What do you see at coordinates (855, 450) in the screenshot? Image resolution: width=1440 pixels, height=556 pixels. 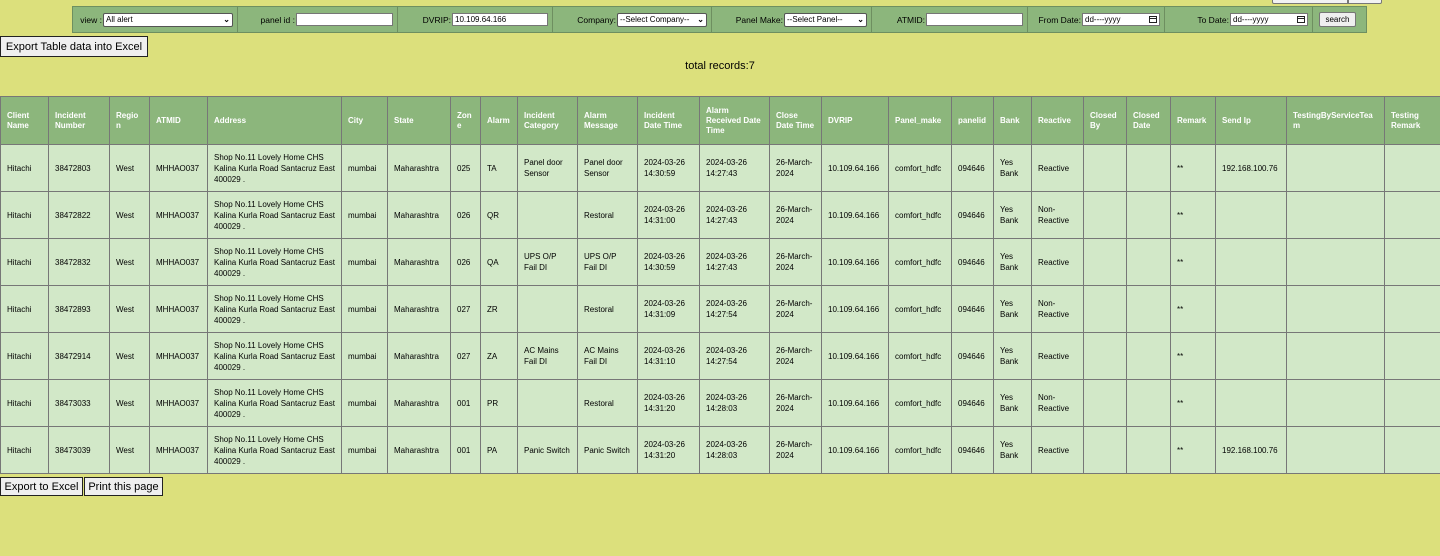 I see `table-cell: 10.109.64.166` at bounding box center [855, 450].